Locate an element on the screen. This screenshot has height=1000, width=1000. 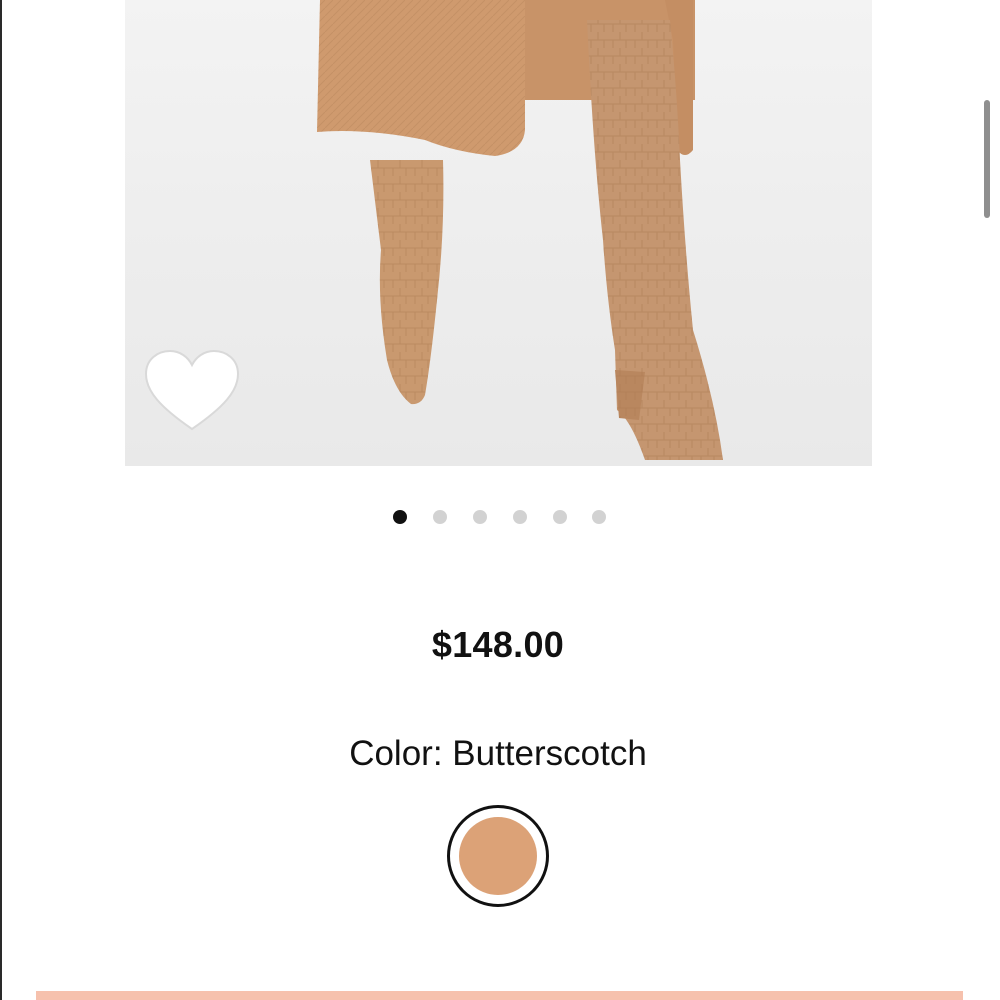
color-swatch-butterscotch is located at coordinates (498, 856).